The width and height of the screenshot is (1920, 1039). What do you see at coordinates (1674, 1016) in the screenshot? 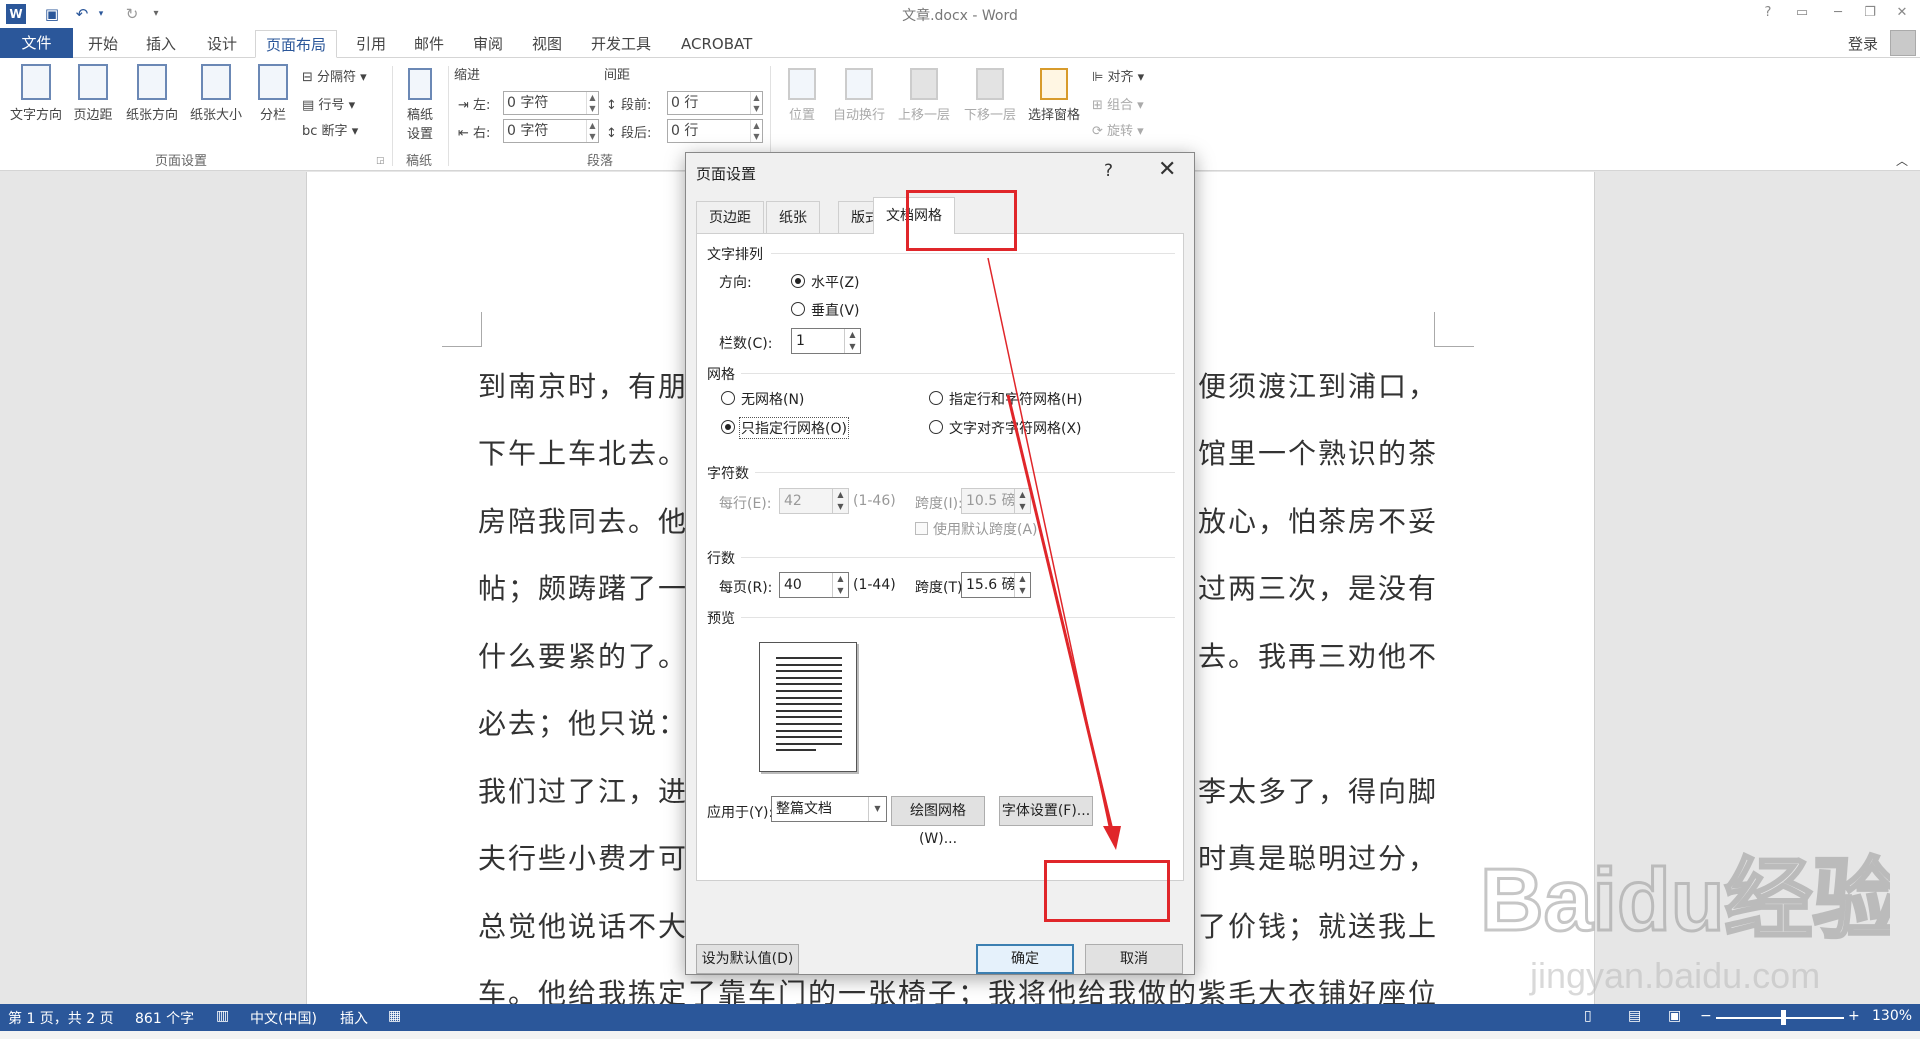
I see `web-layout-icon: ▣` at bounding box center [1674, 1016].